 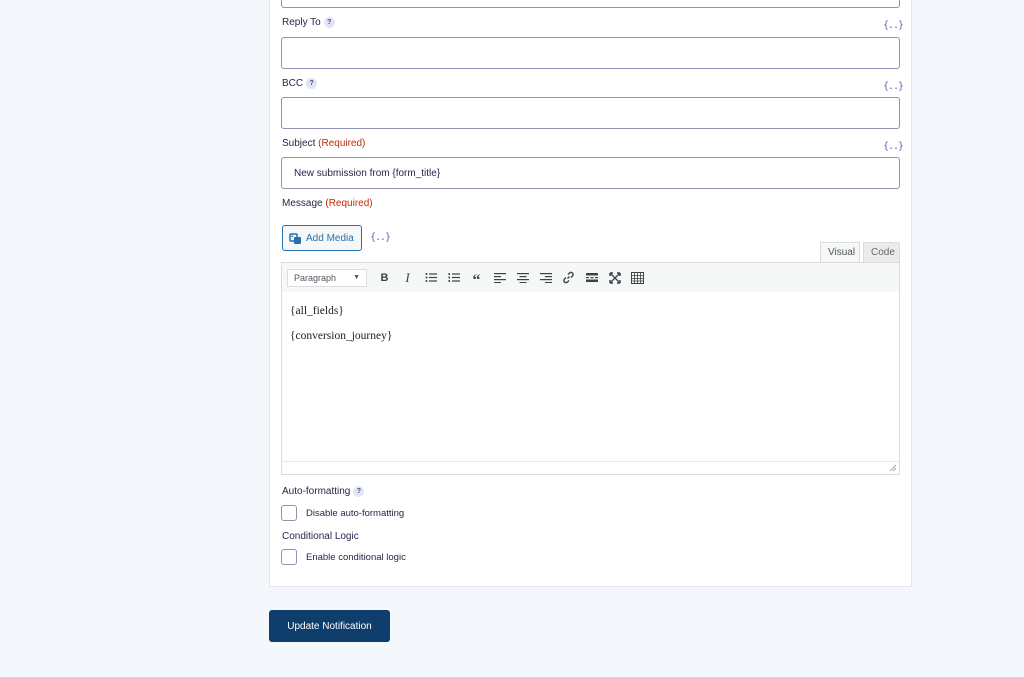 I want to click on read-more-icon, so click(x=591, y=278).